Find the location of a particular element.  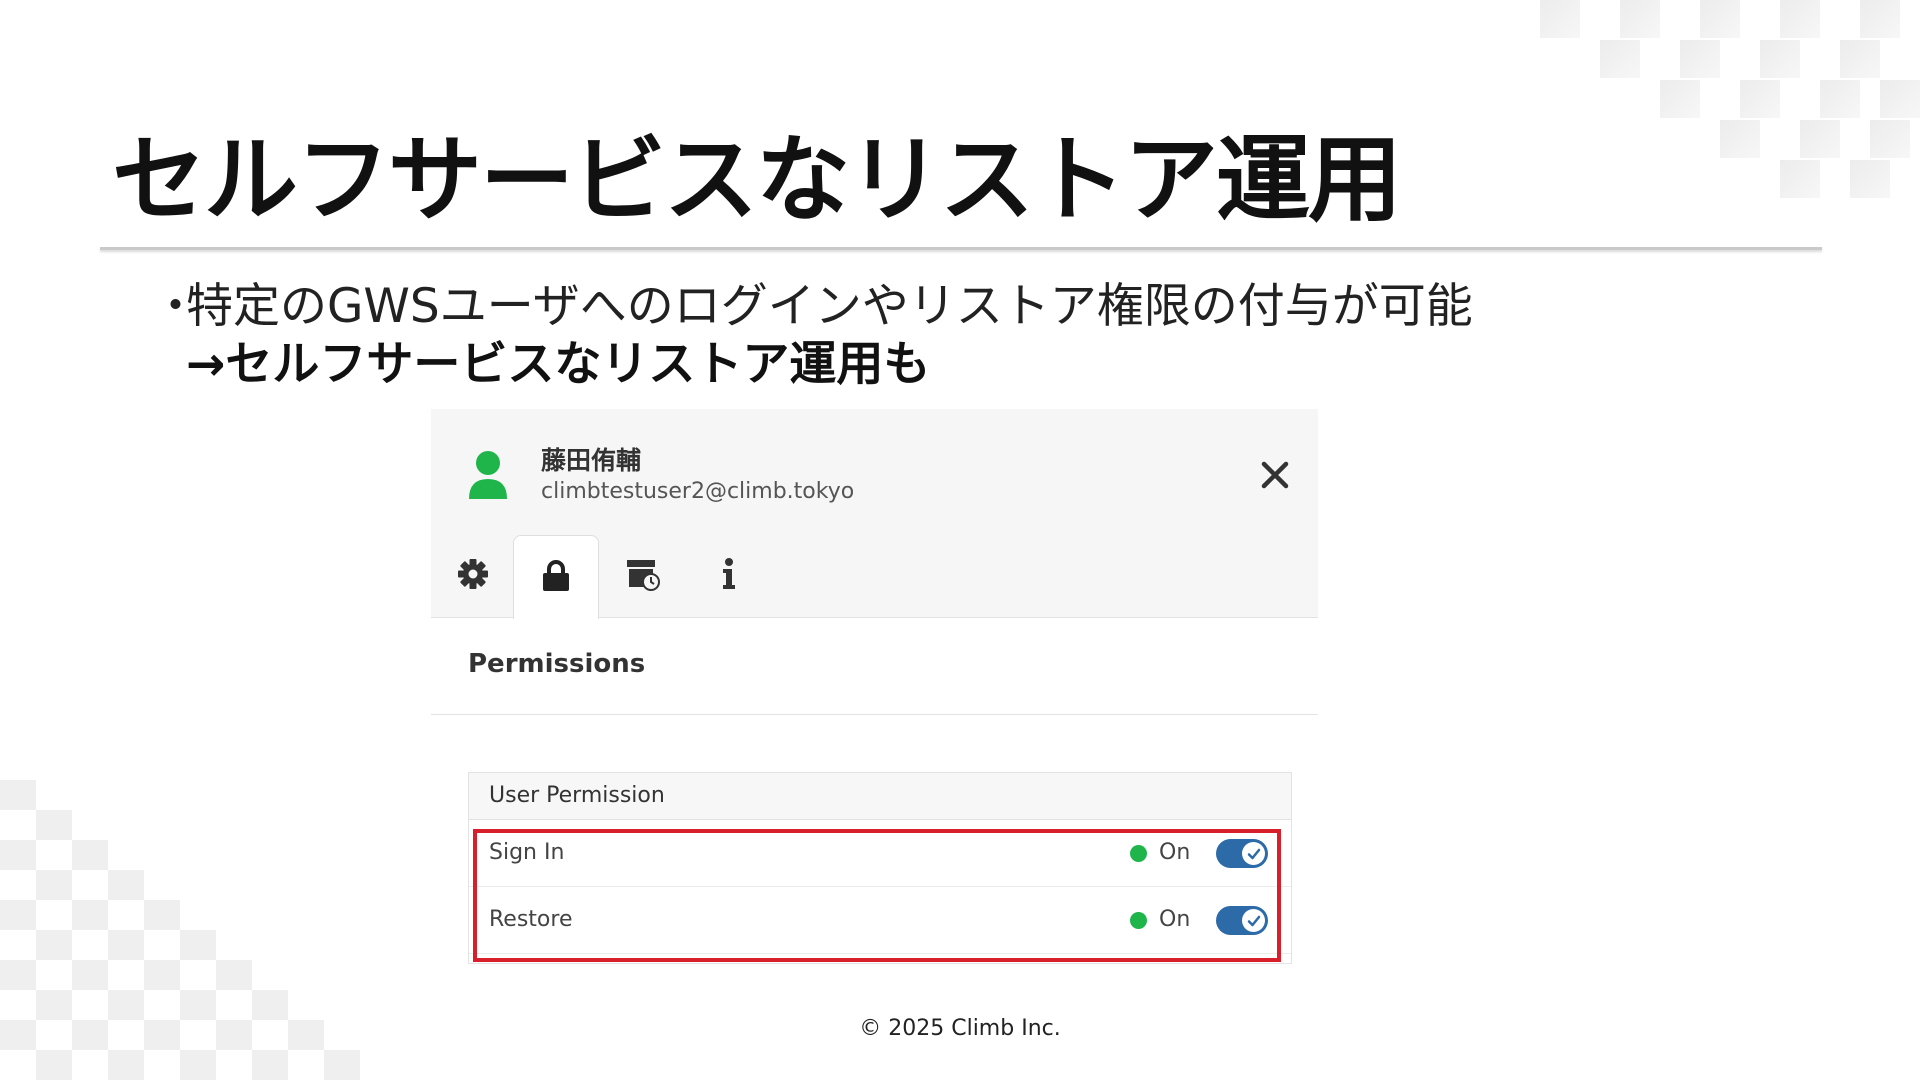

copyright-footer: © 2025 Climb Inc. is located at coordinates (960, 1028).